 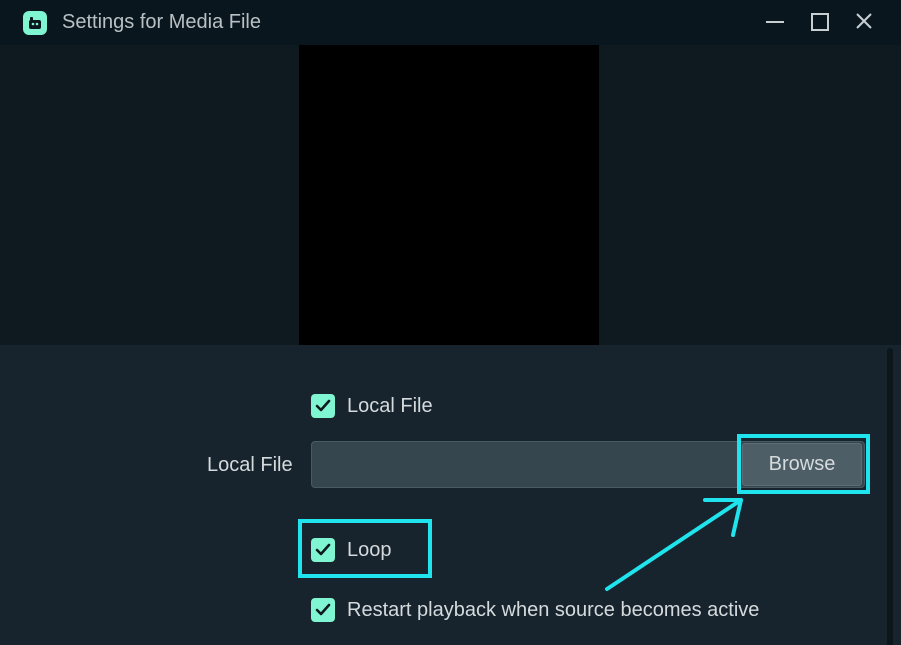 I want to click on close-icon, so click(x=864, y=21).